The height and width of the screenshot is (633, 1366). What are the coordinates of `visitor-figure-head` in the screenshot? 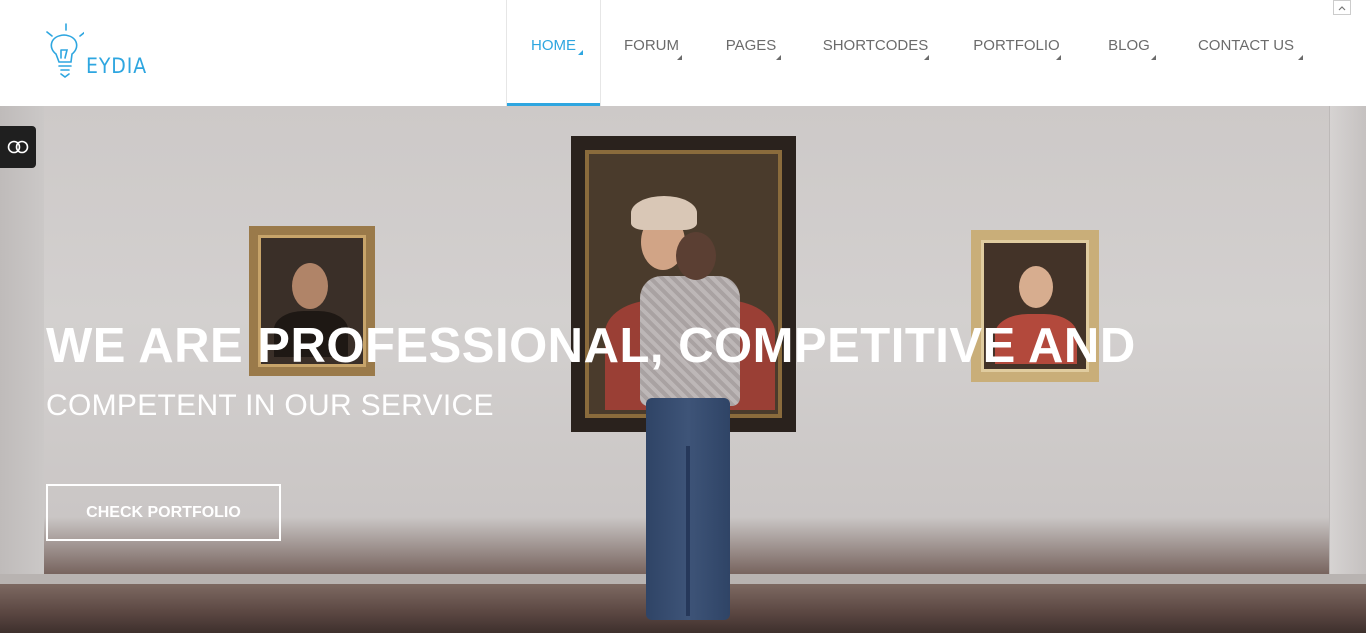 It's located at (696, 256).